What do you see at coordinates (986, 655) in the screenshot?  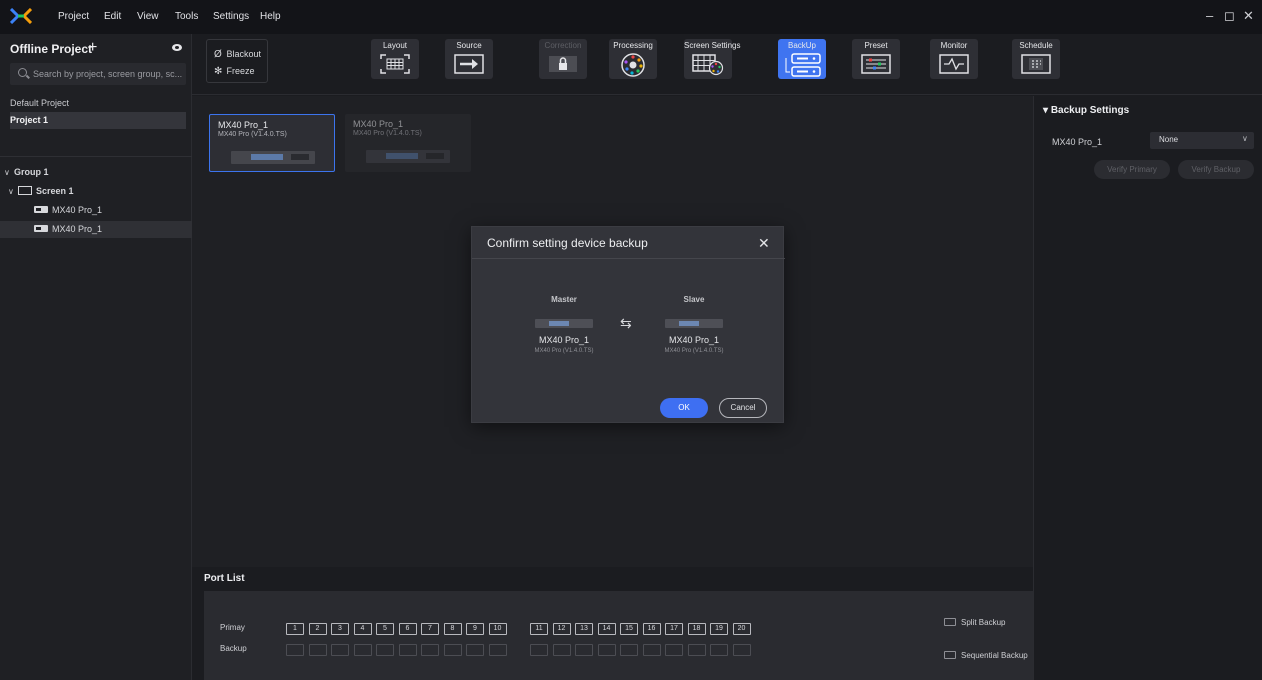 I see `sequential-backup-option: Sequential Backup` at bounding box center [986, 655].